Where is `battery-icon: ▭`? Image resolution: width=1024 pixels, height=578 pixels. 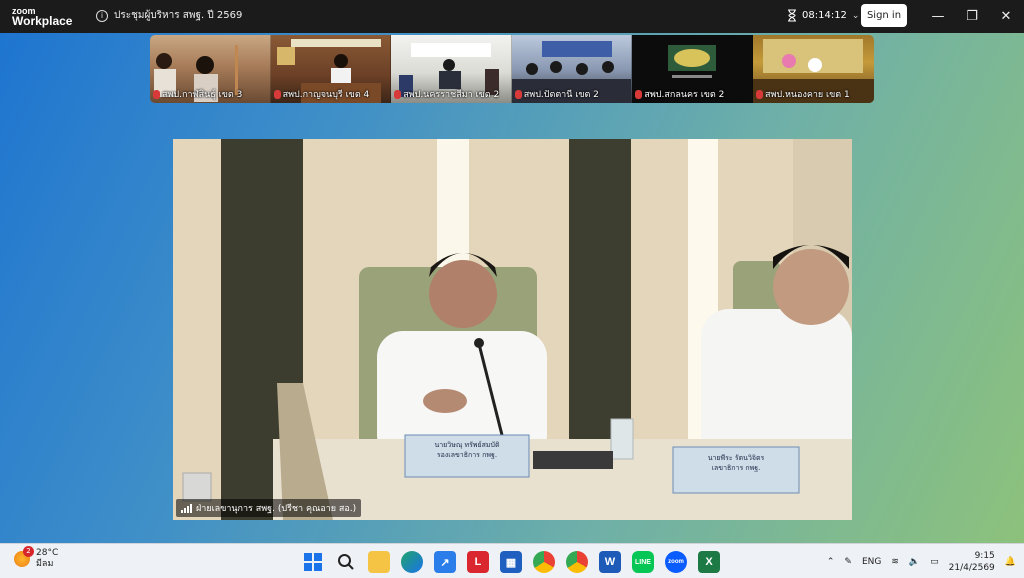
battery-icon: ▭ is located at coordinates (934, 562).